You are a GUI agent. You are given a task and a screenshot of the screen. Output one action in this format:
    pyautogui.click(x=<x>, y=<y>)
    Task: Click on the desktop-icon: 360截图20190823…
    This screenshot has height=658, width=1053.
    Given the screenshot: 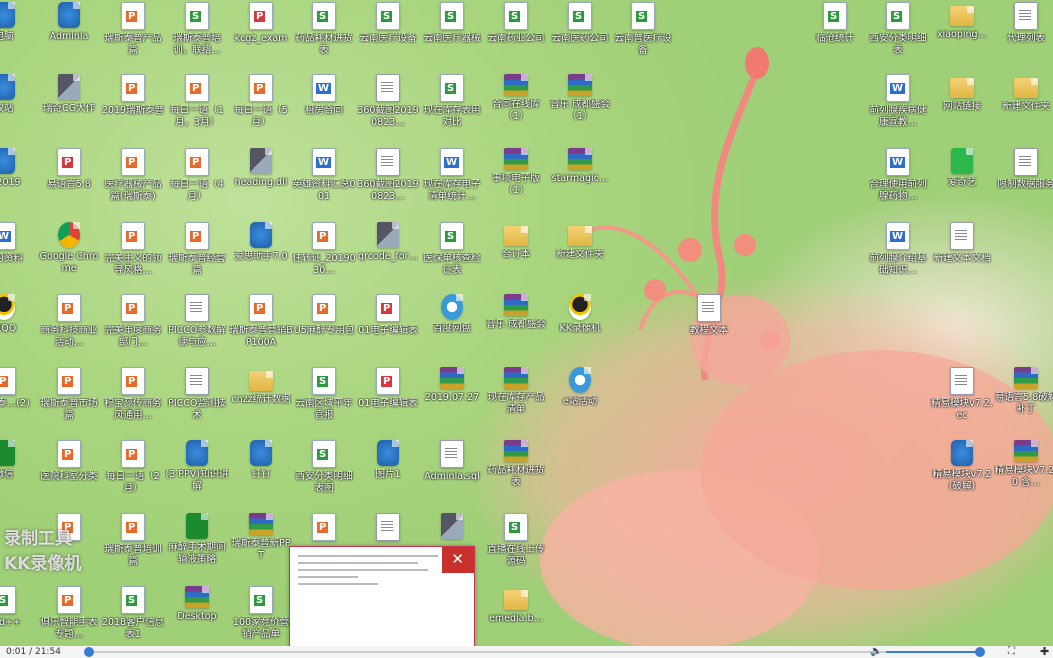 What is the action you would take?
    pyautogui.click(x=388, y=101)
    